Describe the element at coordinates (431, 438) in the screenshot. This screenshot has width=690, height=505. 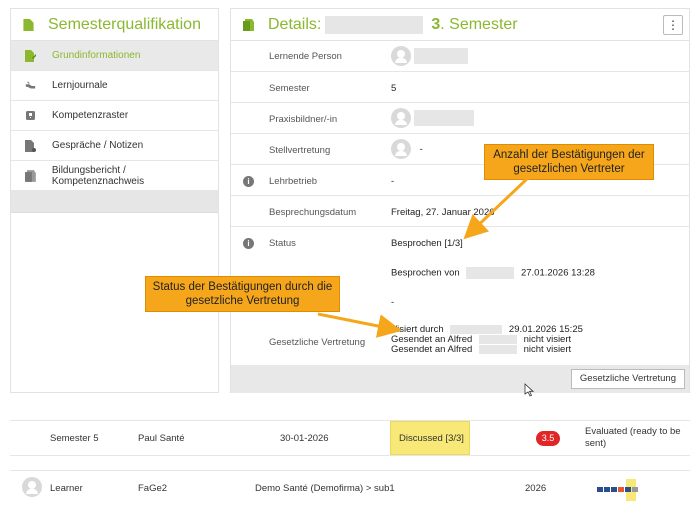
I see `status-text: Discussed [3/3]` at that location.